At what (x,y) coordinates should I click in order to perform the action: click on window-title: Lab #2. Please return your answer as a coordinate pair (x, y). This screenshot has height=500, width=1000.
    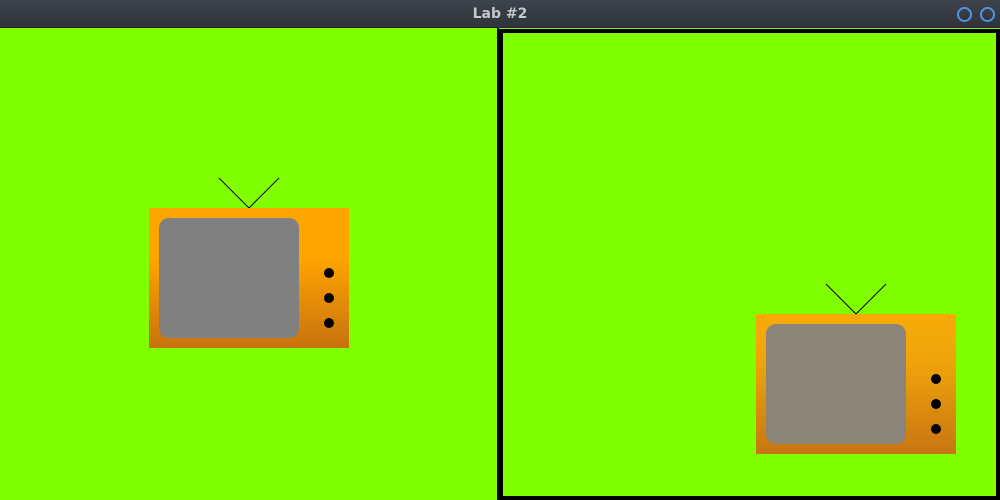
    Looking at the image, I should click on (500, 14).